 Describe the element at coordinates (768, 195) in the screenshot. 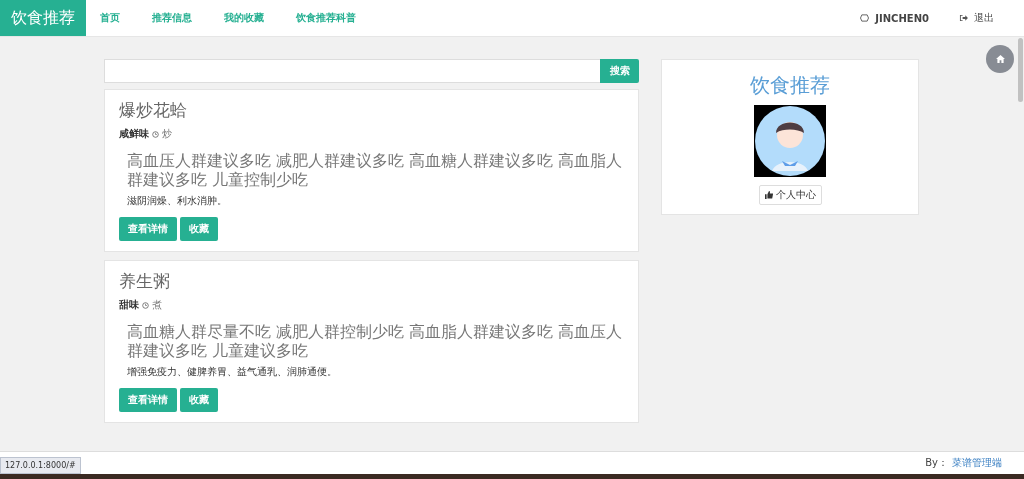

I see `thumbs-up-icon` at that location.